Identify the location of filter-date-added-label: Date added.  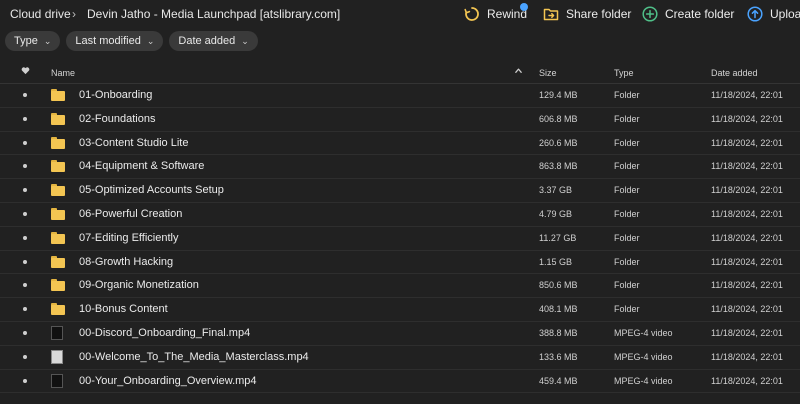
(207, 41).